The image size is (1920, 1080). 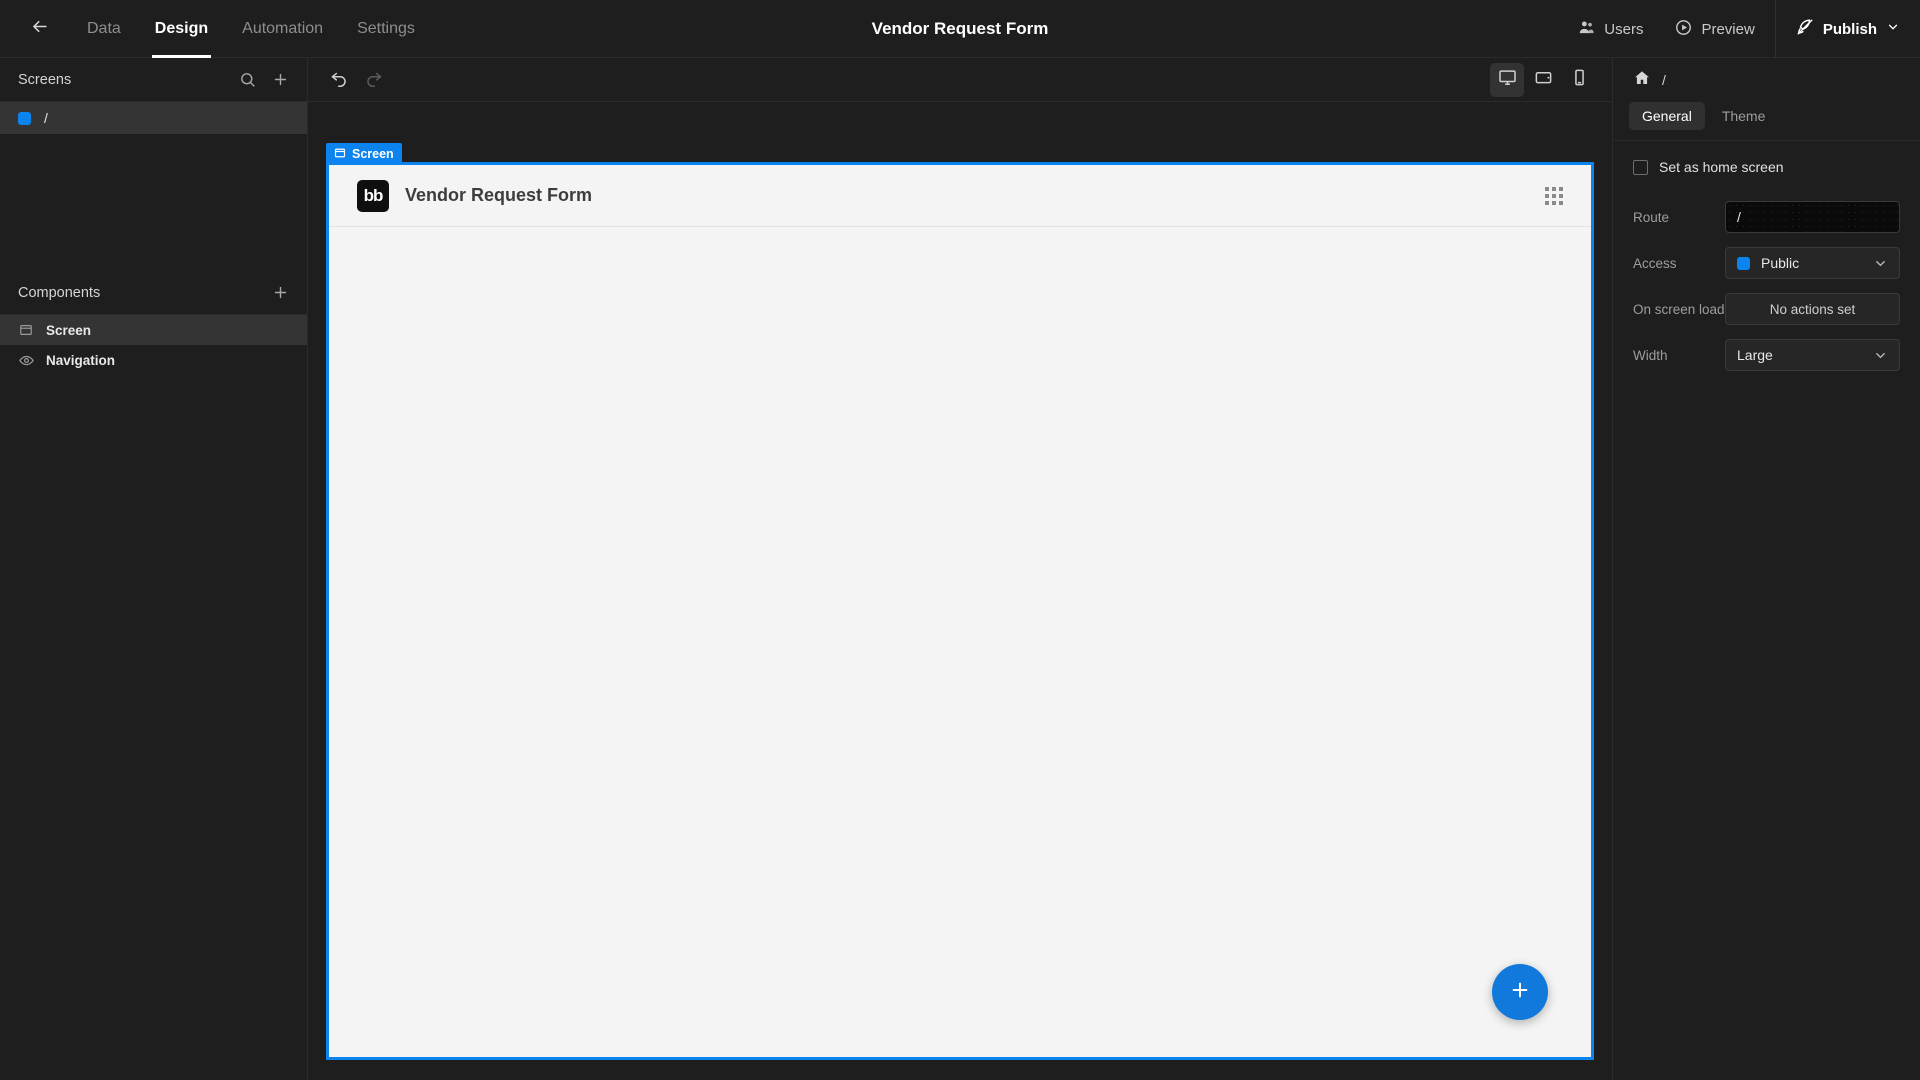 I want to click on component-item-navigation: Navigation, so click(x=153, y=360).